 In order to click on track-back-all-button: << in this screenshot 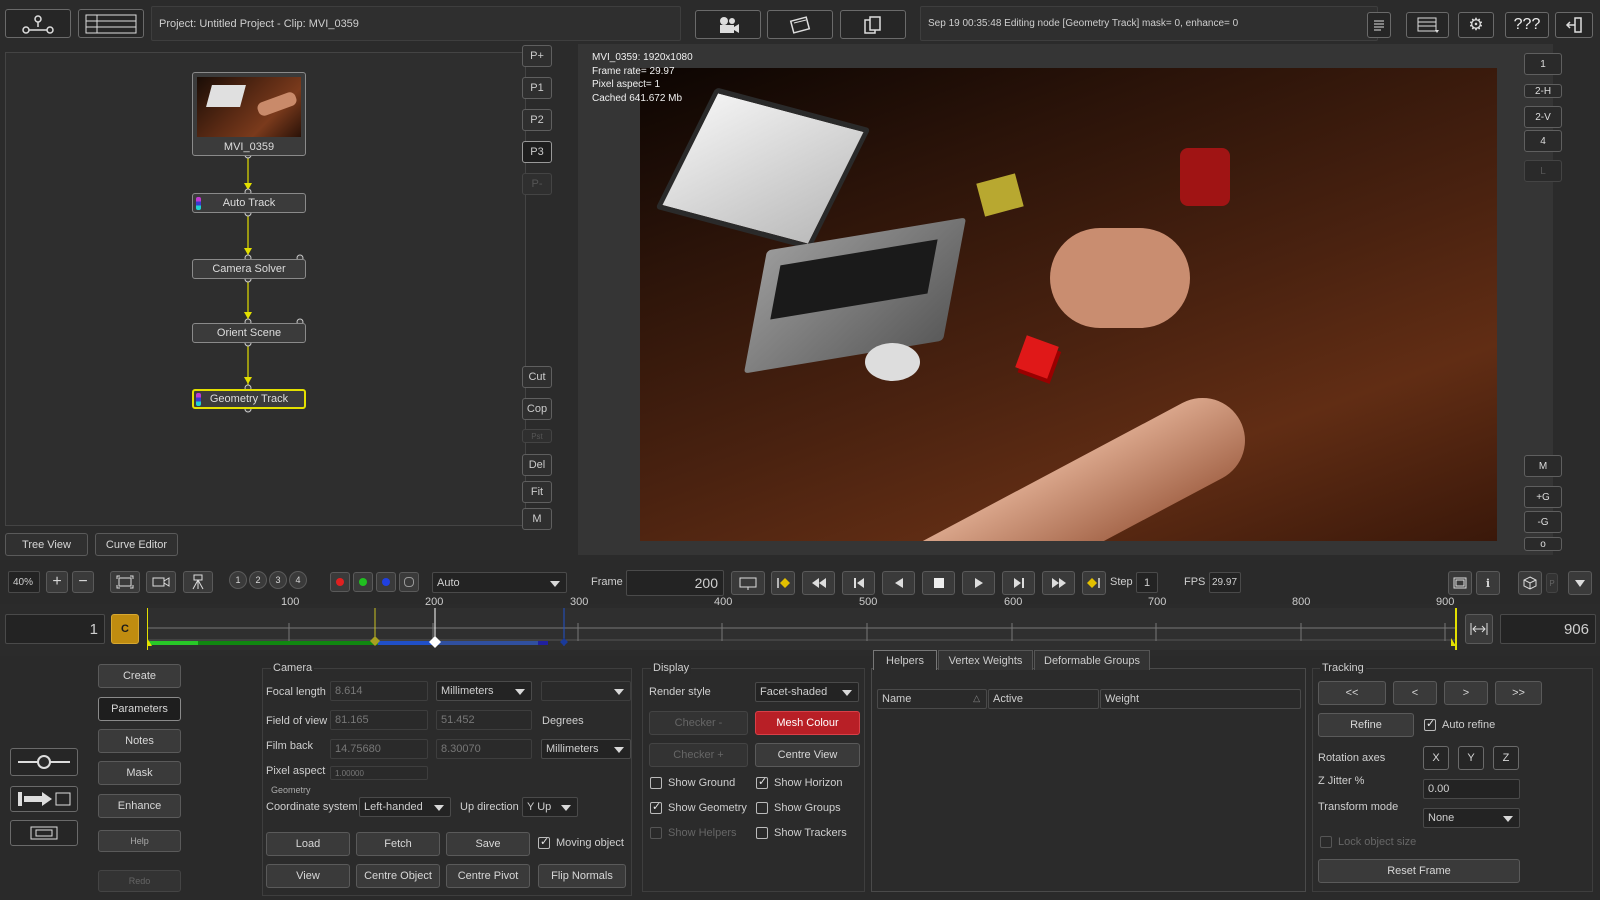, I will do `click(1352, 693)`.